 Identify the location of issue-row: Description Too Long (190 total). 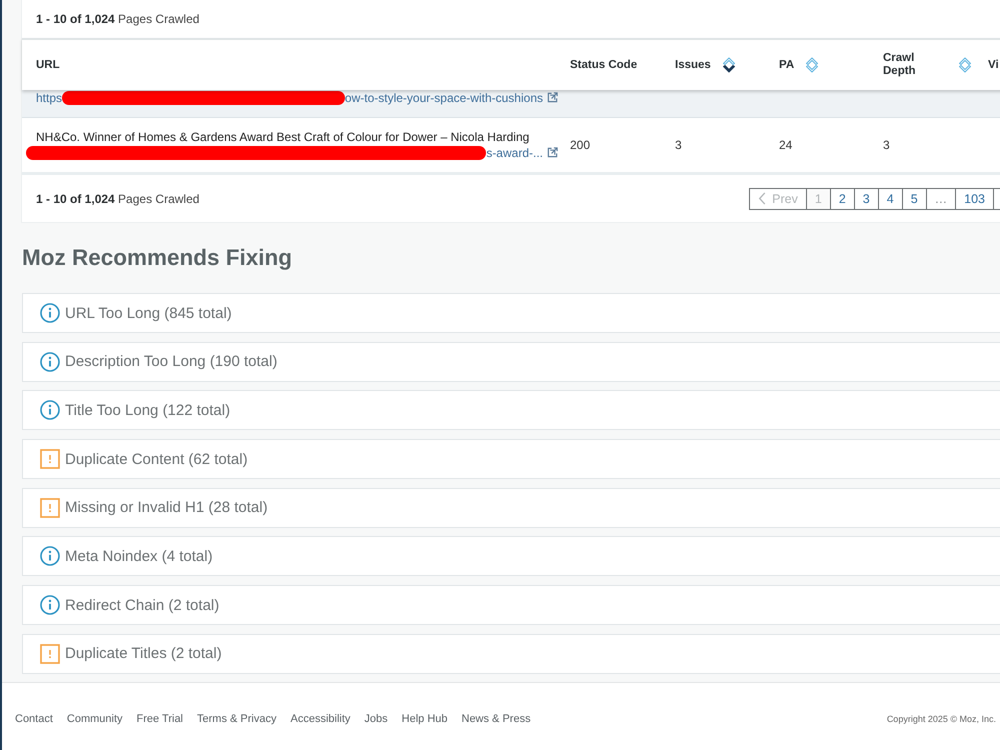
(511, 362).